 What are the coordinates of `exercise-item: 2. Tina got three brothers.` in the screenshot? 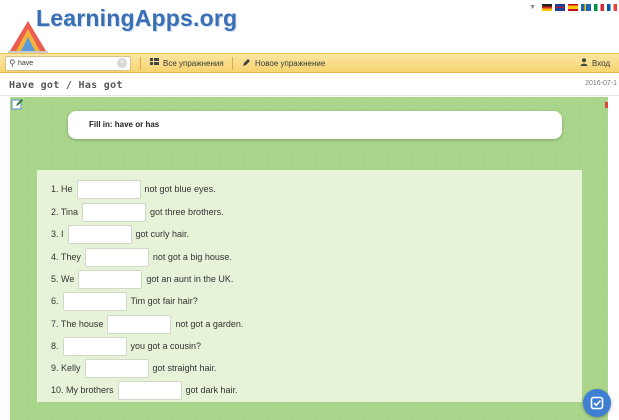 It's located at (137, 212).